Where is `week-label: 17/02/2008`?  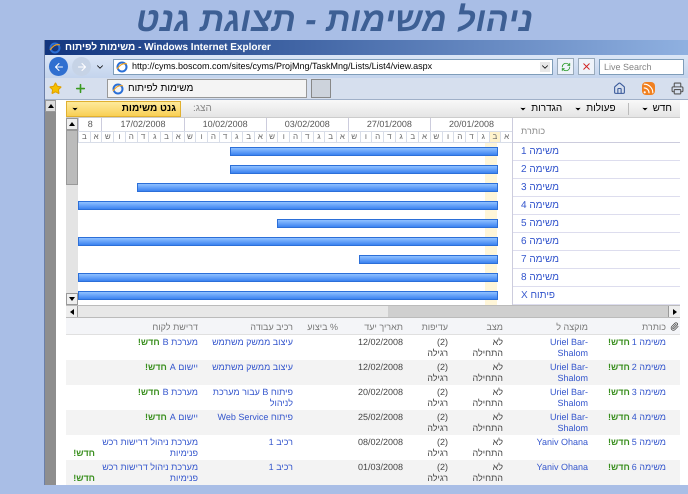 week-label: 17/02/2008 is located at coordinates (143, 124).